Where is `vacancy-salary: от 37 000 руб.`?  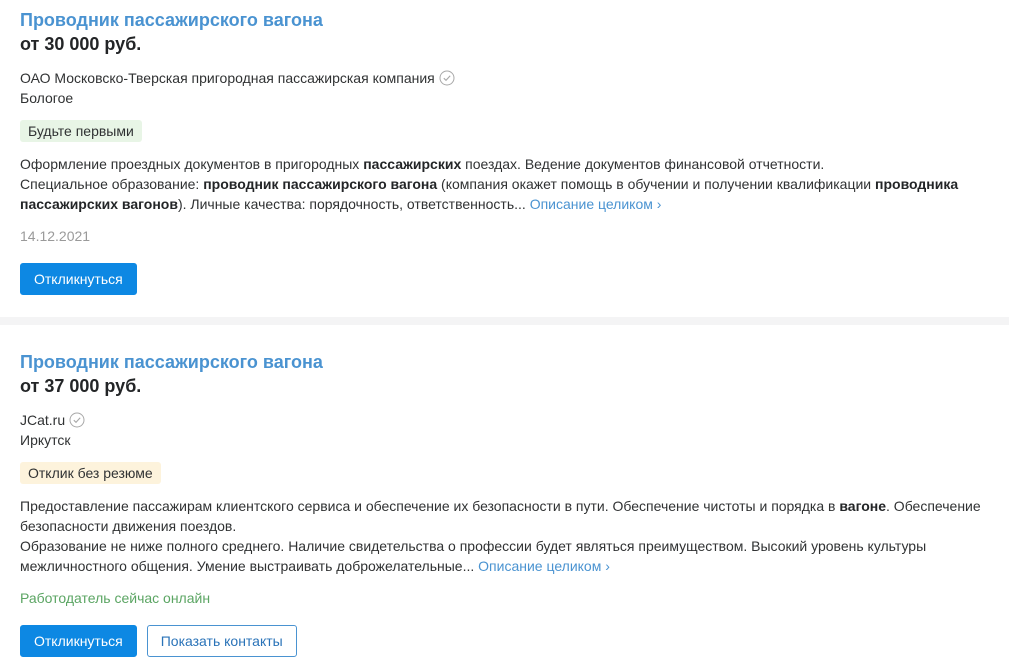 vacancy-salary: от 37 000 руб. is located at coordinates (81, 386).